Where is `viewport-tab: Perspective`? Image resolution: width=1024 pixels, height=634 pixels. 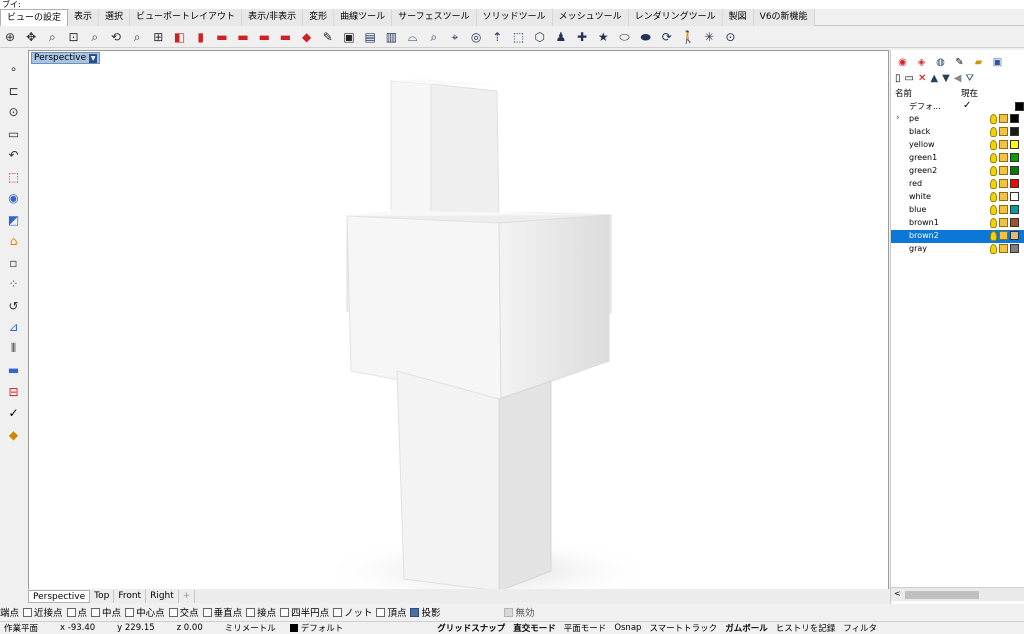 viewport-tab: Perspective is located at coordinates (59, 596).